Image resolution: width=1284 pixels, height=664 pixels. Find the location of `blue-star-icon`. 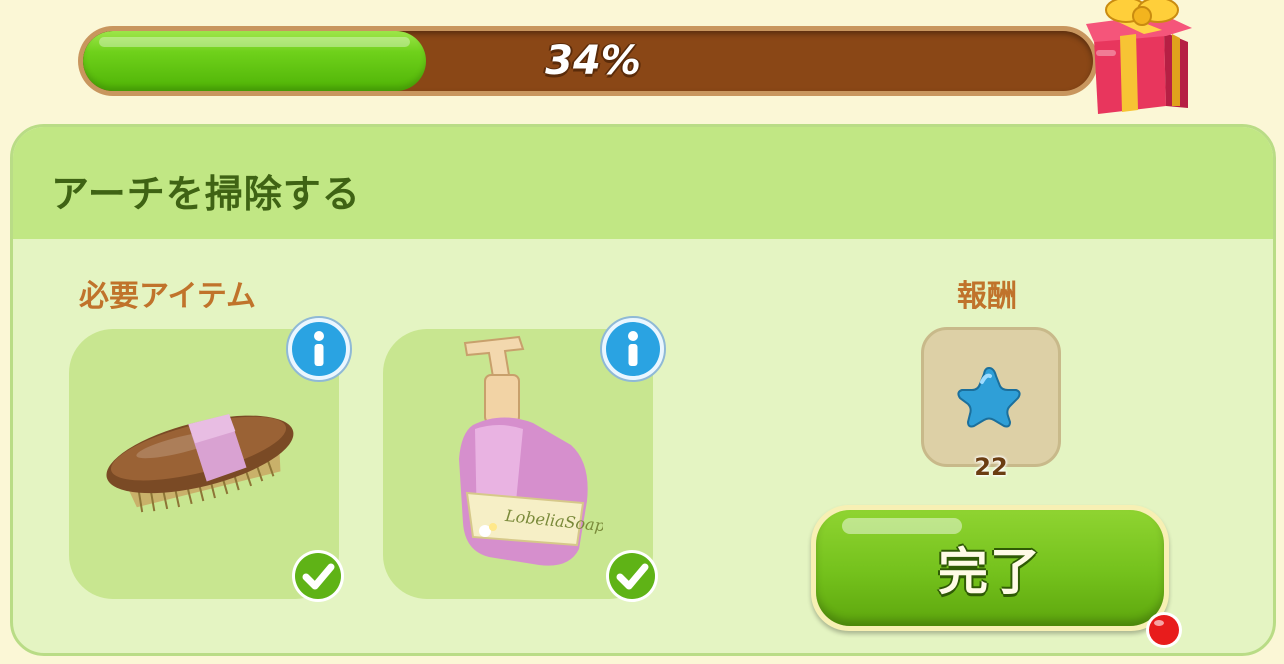

blue-star-icon is located at coordinates (989, 397).